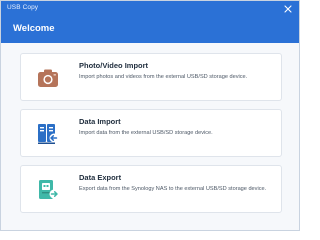  What do you see at coordinates (48, 134) in the screenshot?
I see `data-import-icon` at bounding box center [48, 134].